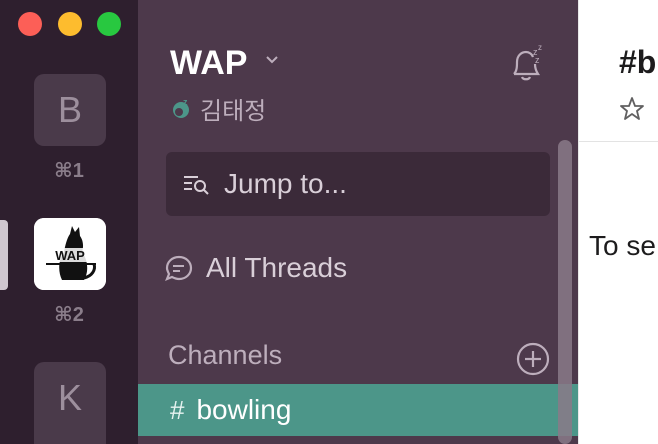  I want to click on svg-text: WAP, so click(70, 255).